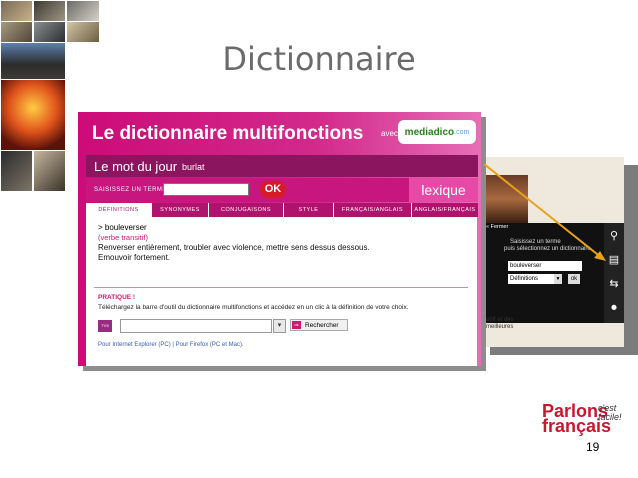 The image size is (638, 478). What do you see at coordinates (497, 227) in the screenshot?
I see `close-link: « Fermer` at bounding box center [497, 227].